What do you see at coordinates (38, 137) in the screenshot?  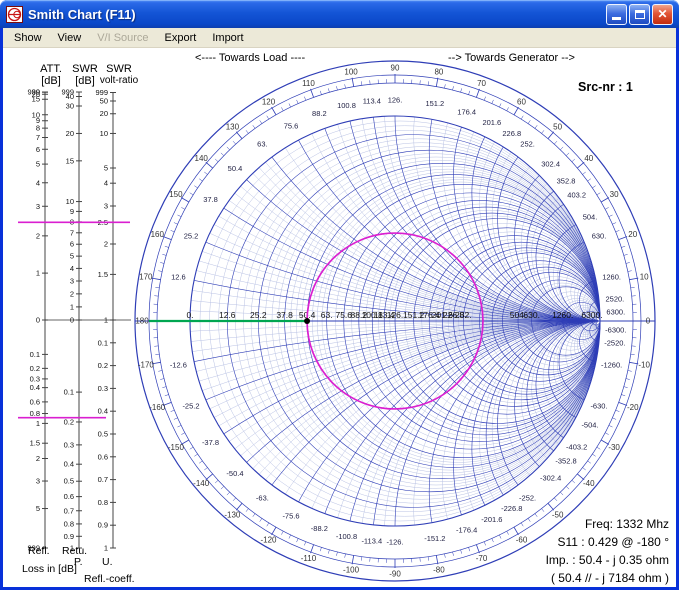 I see `svg-text: 7` at bounding box center [38, 137].